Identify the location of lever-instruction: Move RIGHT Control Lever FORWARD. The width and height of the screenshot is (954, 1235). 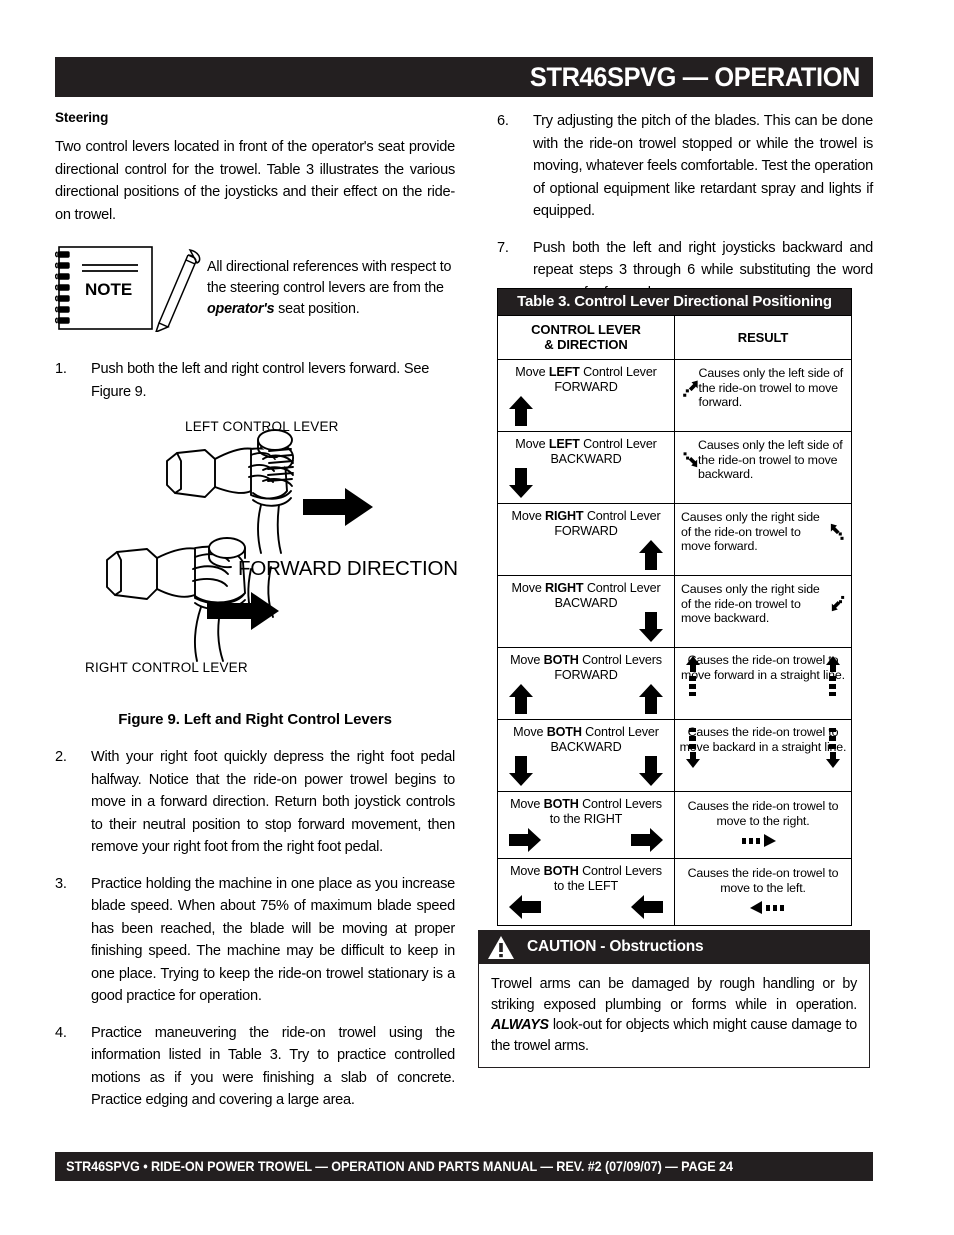
(586, 521).